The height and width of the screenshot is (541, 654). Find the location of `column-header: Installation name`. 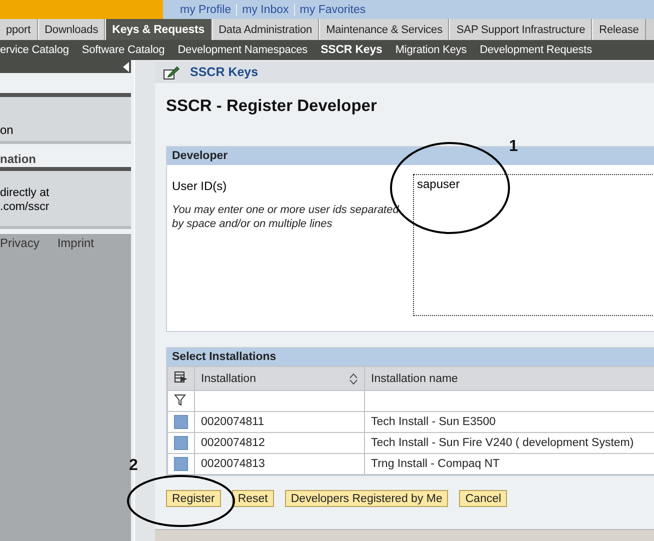

column-header: Installation name is located at coordinates (509, 378).